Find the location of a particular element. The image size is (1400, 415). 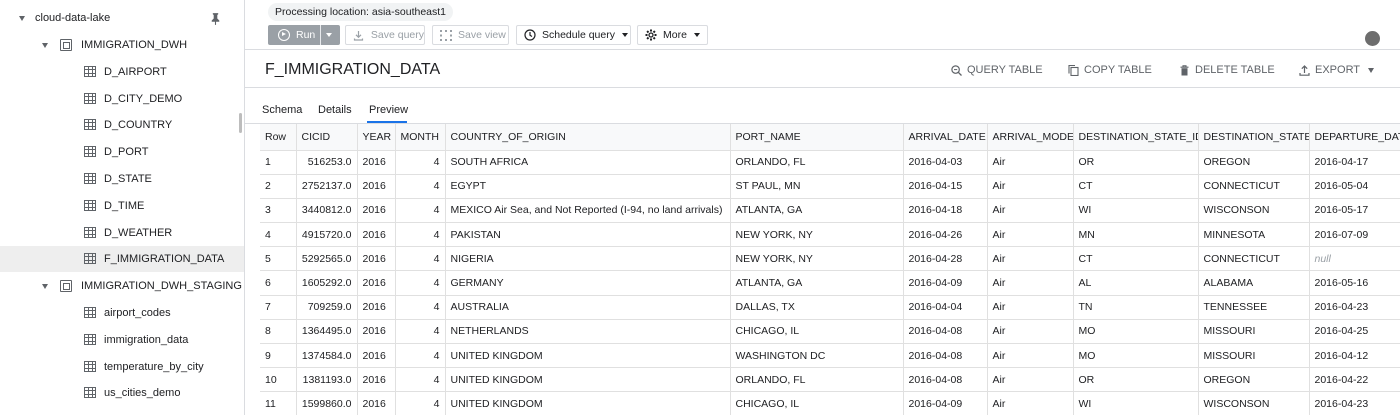

more-button: More is located at coordinates (672, 35).